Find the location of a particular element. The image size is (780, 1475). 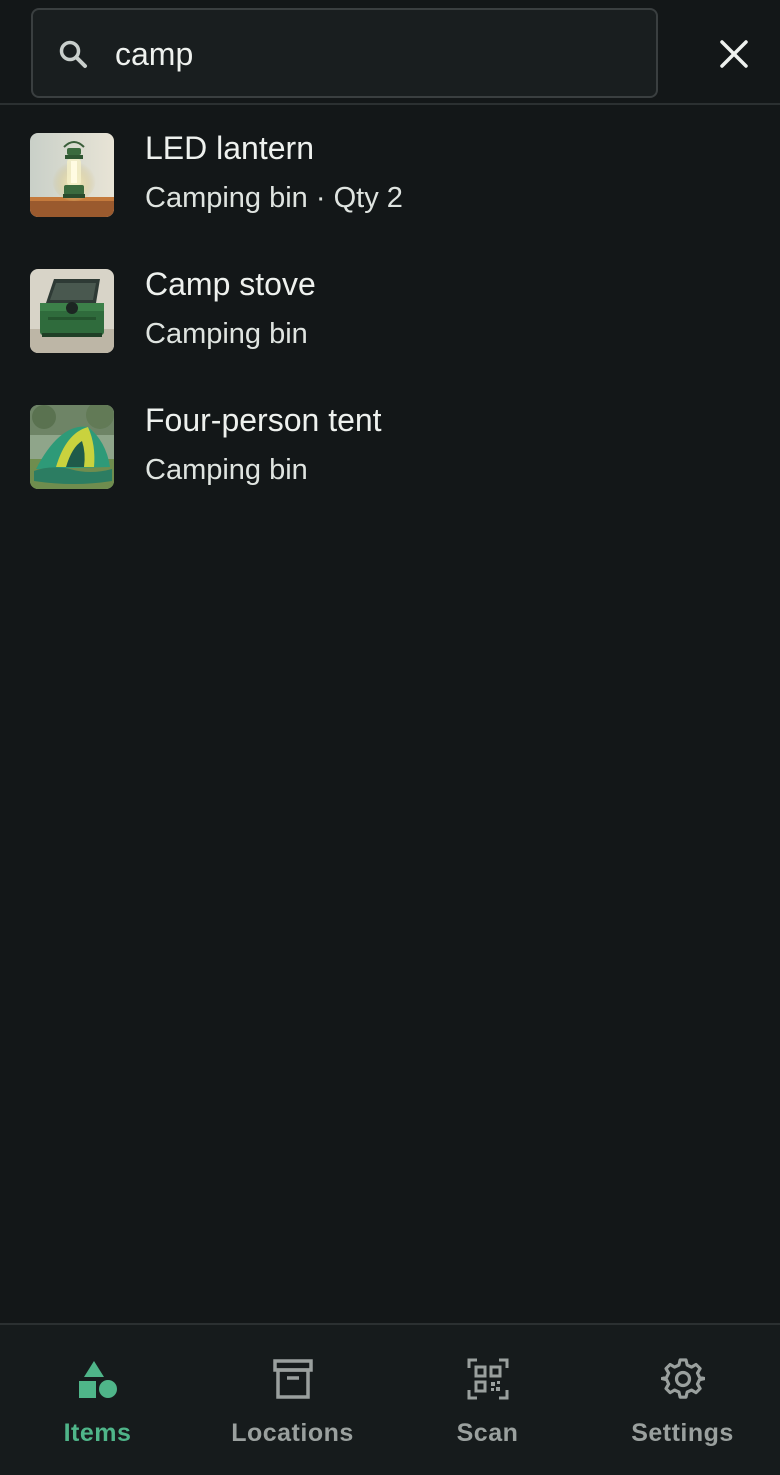

qr-code-icon is located at coordinates (488, 1379).